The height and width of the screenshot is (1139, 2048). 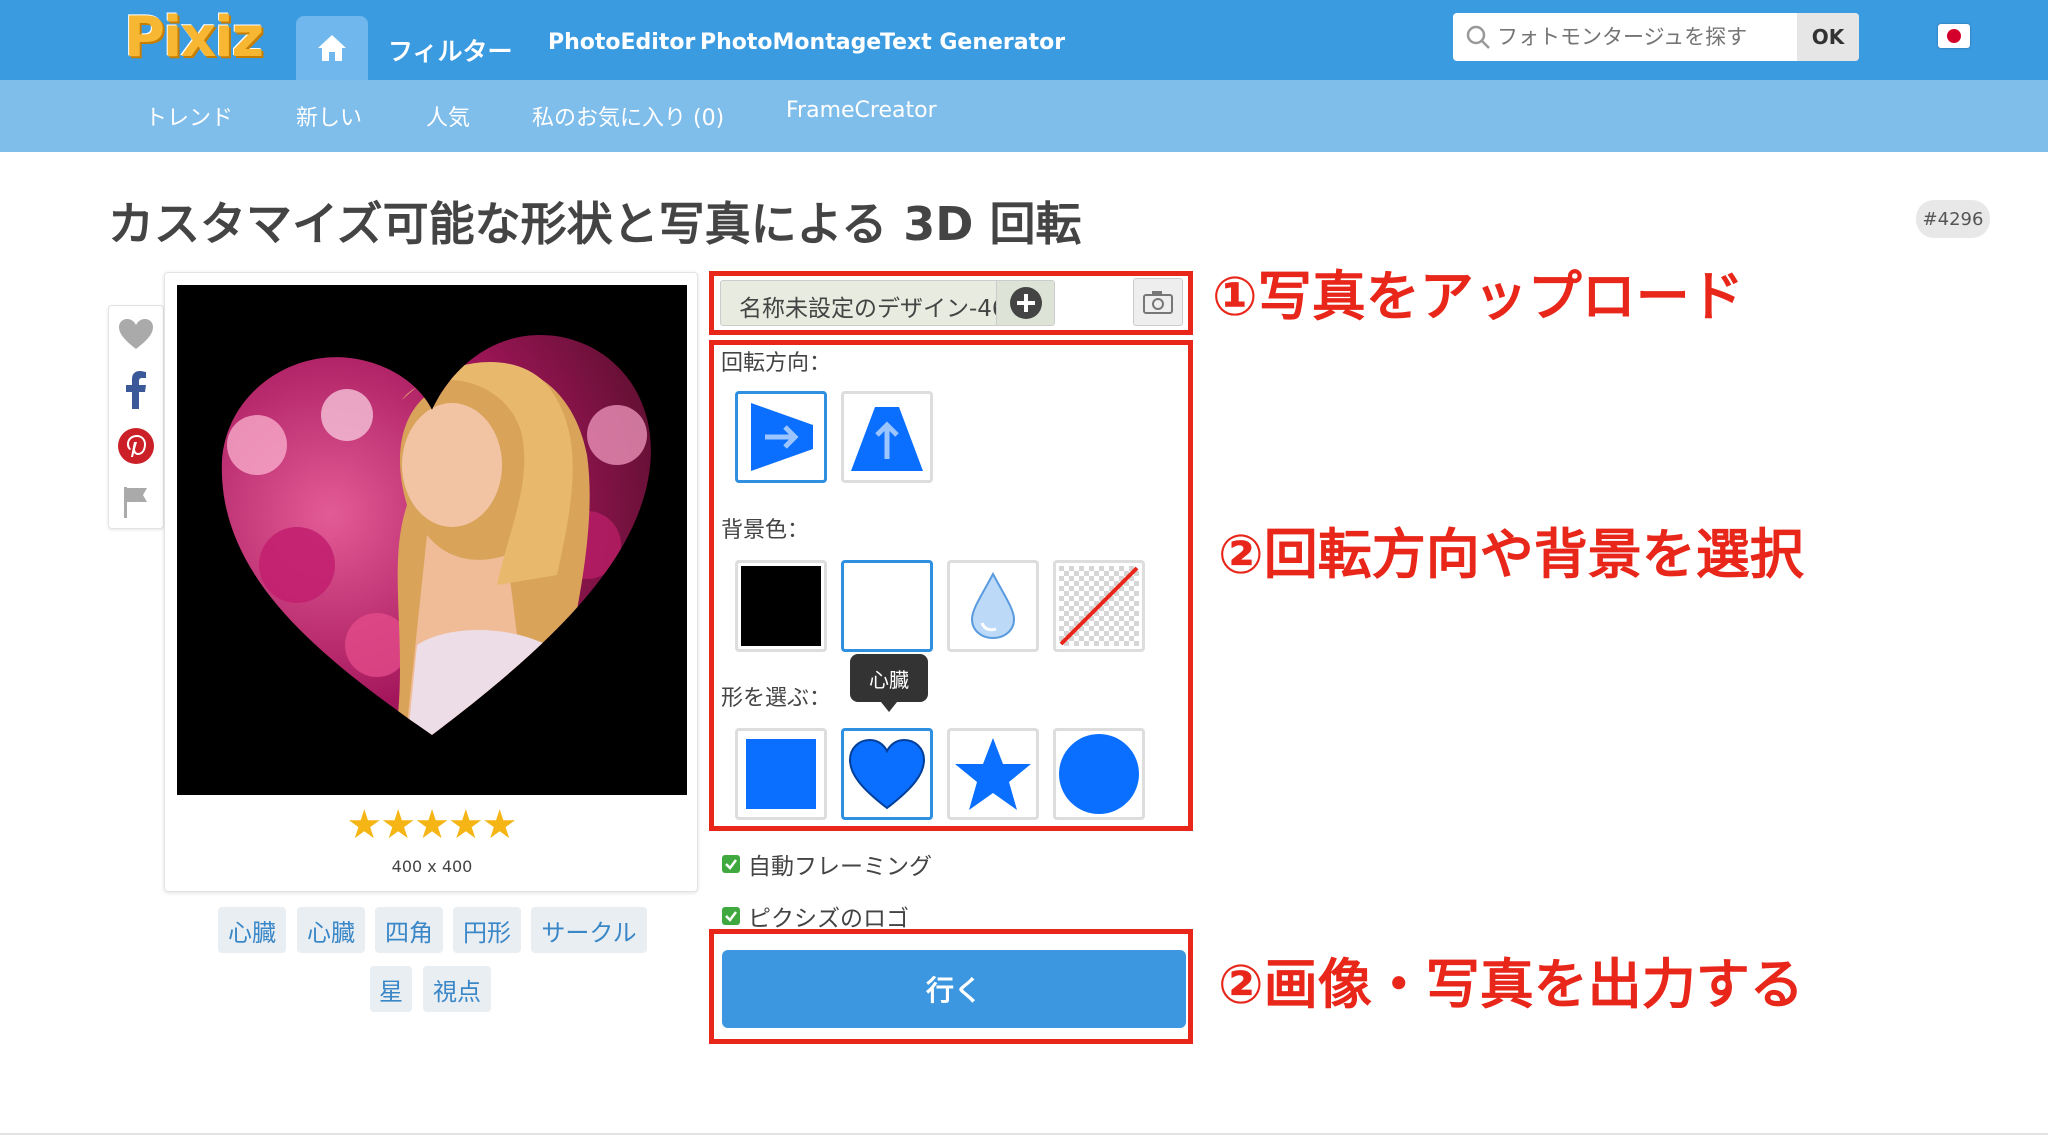 I want to click on tag-heart: 心臓, so click(x=252, y=930).